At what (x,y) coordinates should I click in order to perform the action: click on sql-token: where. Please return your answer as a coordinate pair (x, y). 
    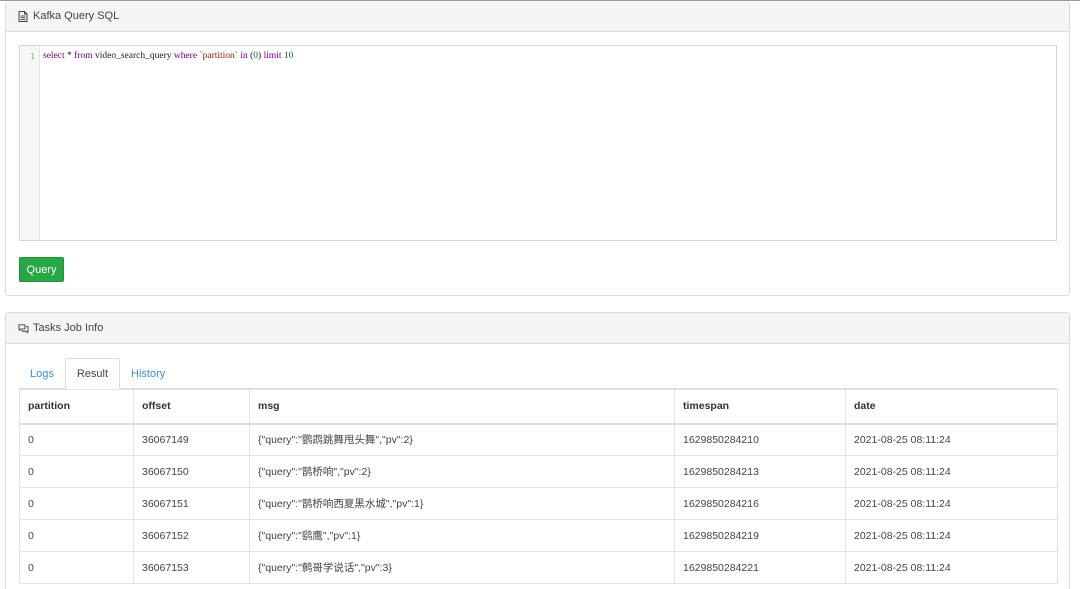
    Looking at the image, I should click on (185, 56).